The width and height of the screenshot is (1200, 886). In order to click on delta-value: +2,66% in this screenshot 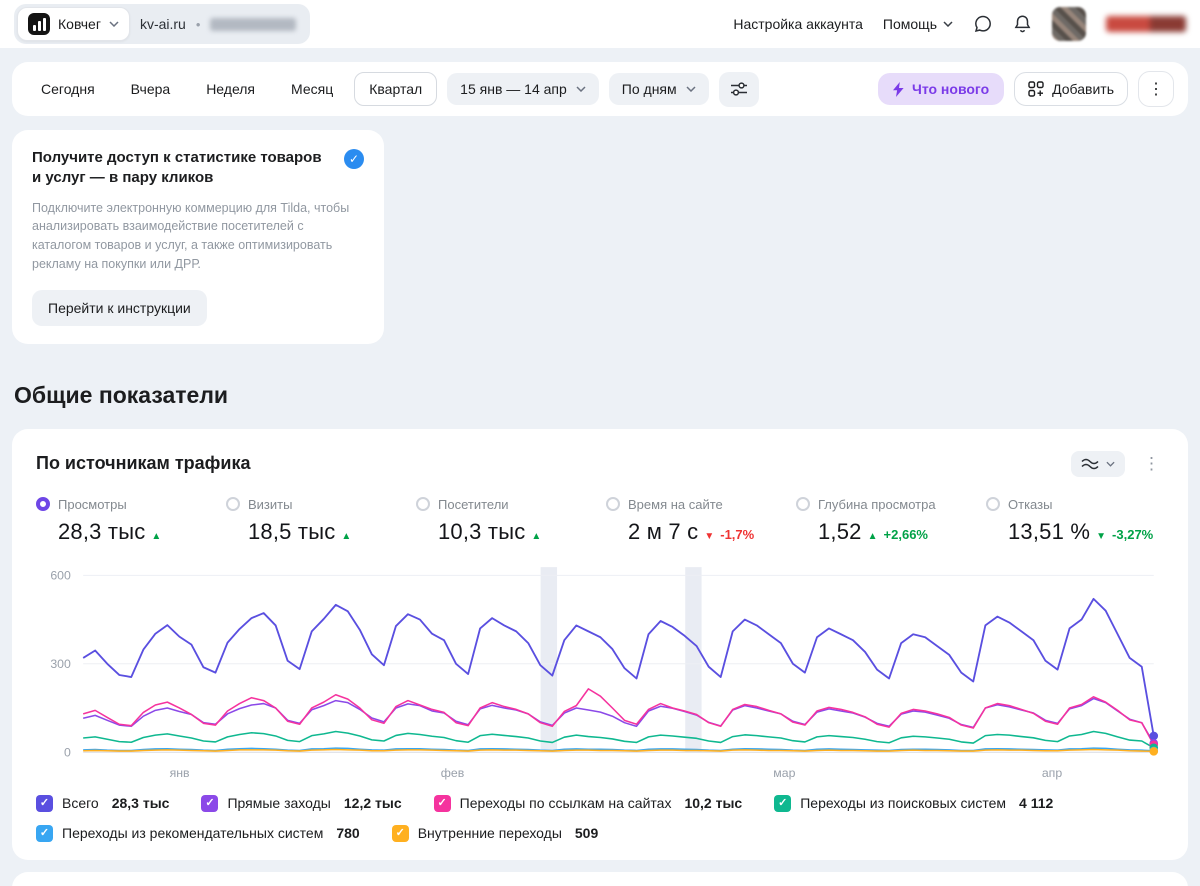, I will do `click(905, 534)`.